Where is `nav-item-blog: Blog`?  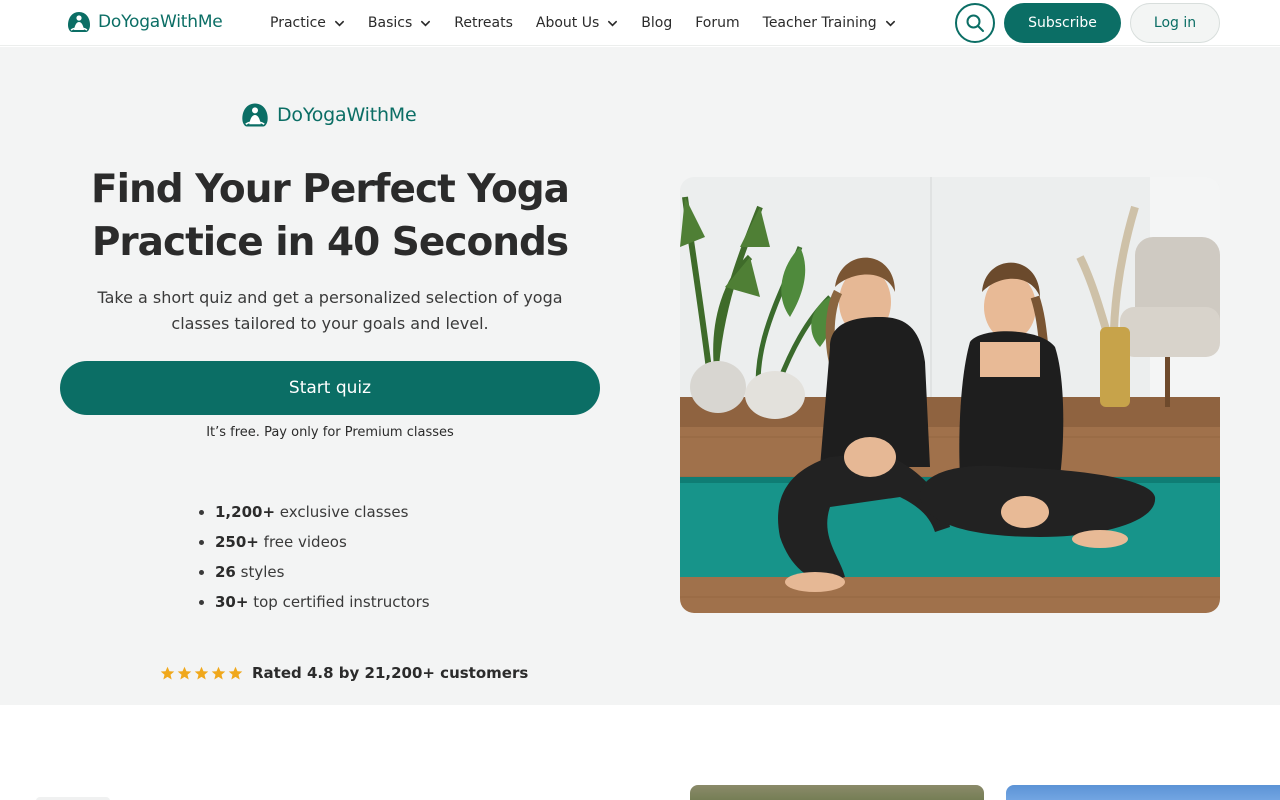
nav-item-blog: Blog is located at coordinates (656, 23).